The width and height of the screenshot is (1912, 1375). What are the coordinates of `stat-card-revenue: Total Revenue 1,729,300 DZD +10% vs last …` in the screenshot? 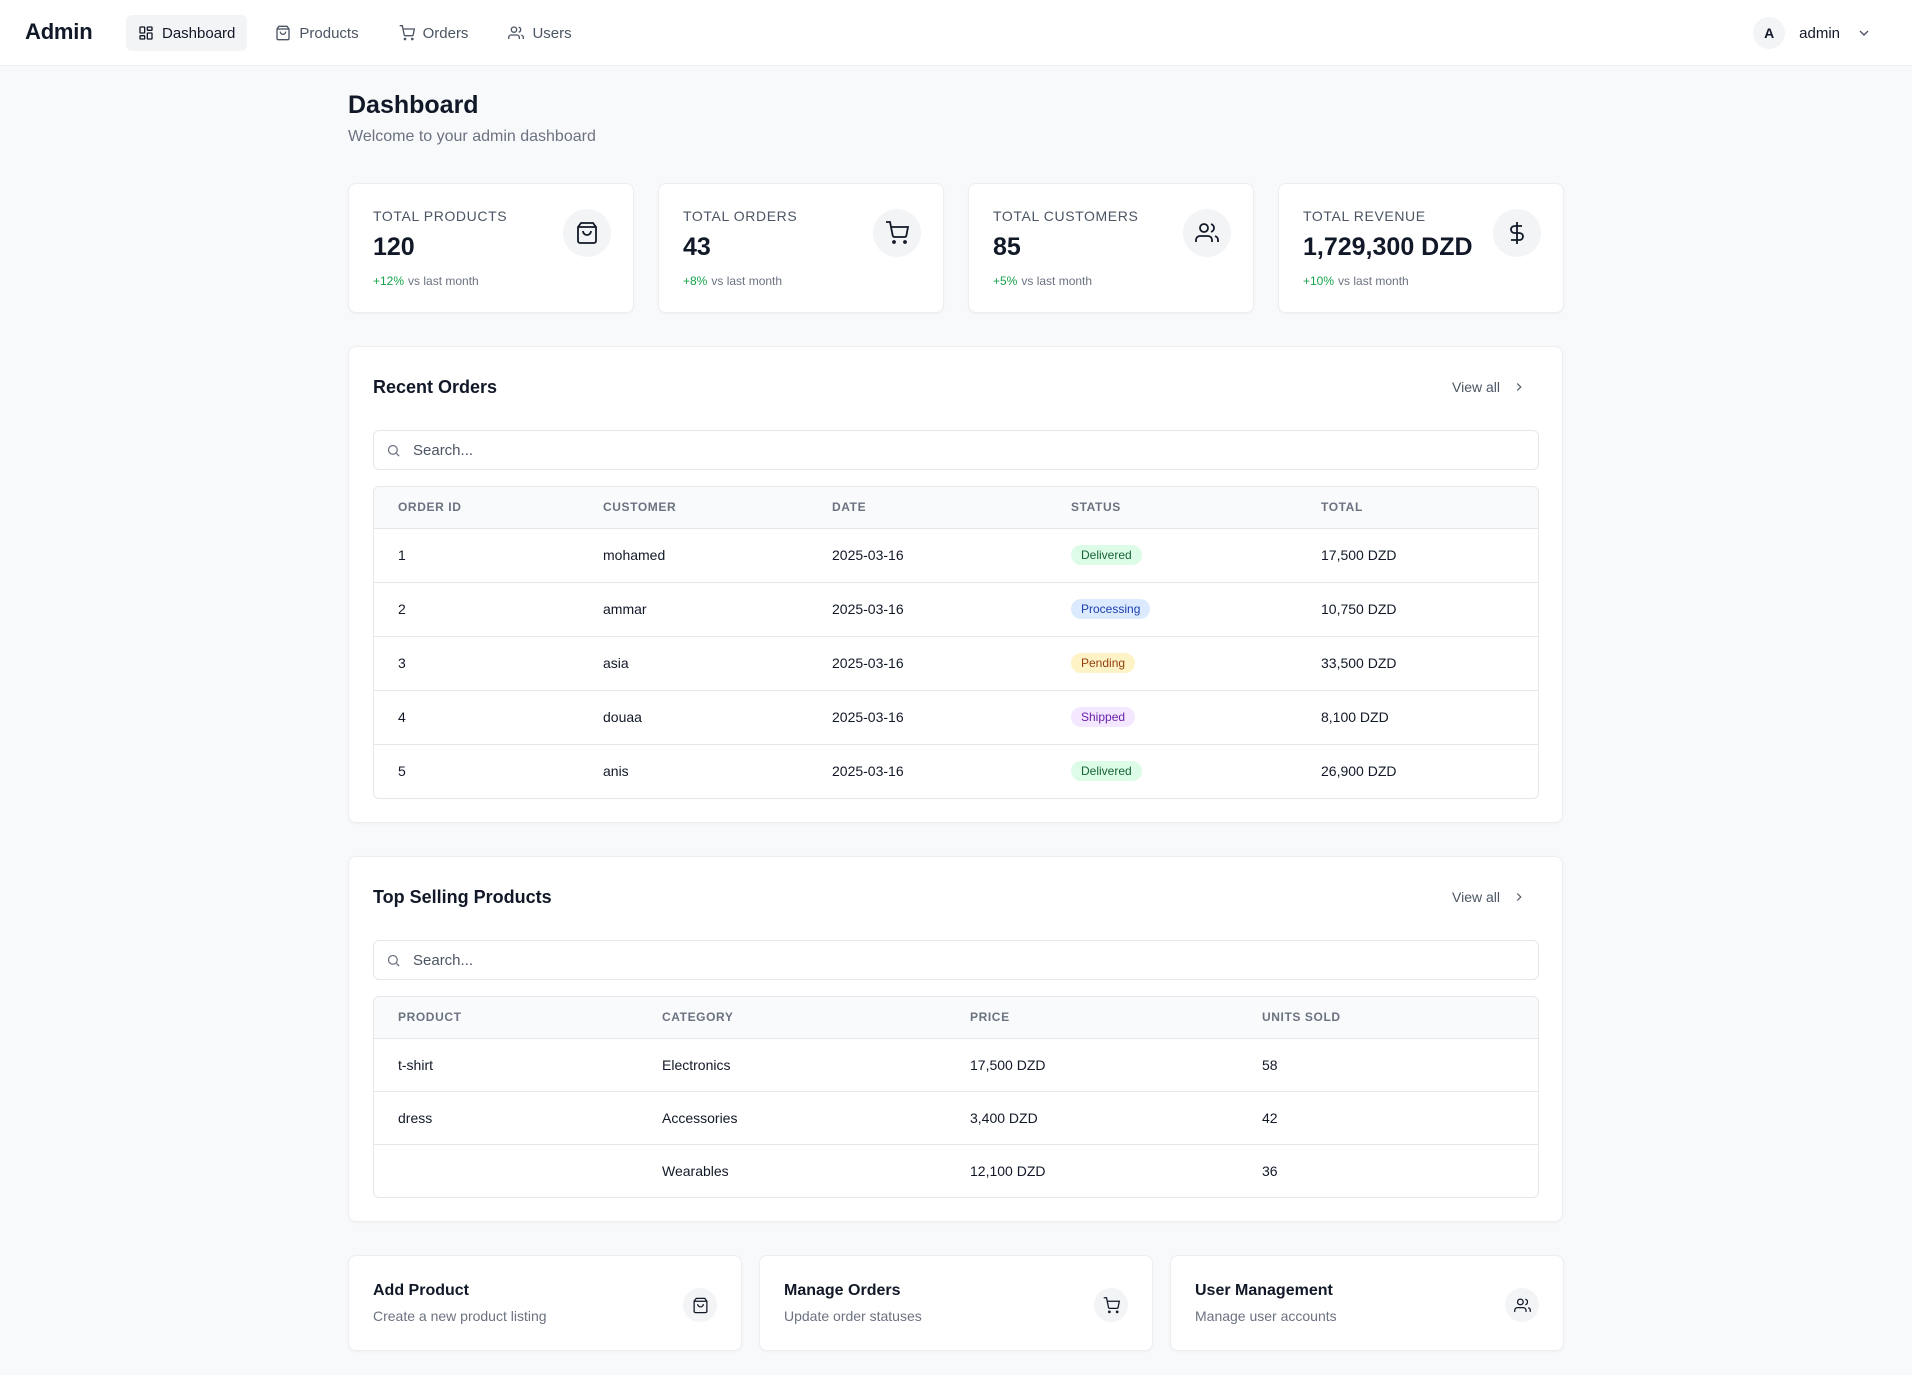 It's located at (1421, 248).